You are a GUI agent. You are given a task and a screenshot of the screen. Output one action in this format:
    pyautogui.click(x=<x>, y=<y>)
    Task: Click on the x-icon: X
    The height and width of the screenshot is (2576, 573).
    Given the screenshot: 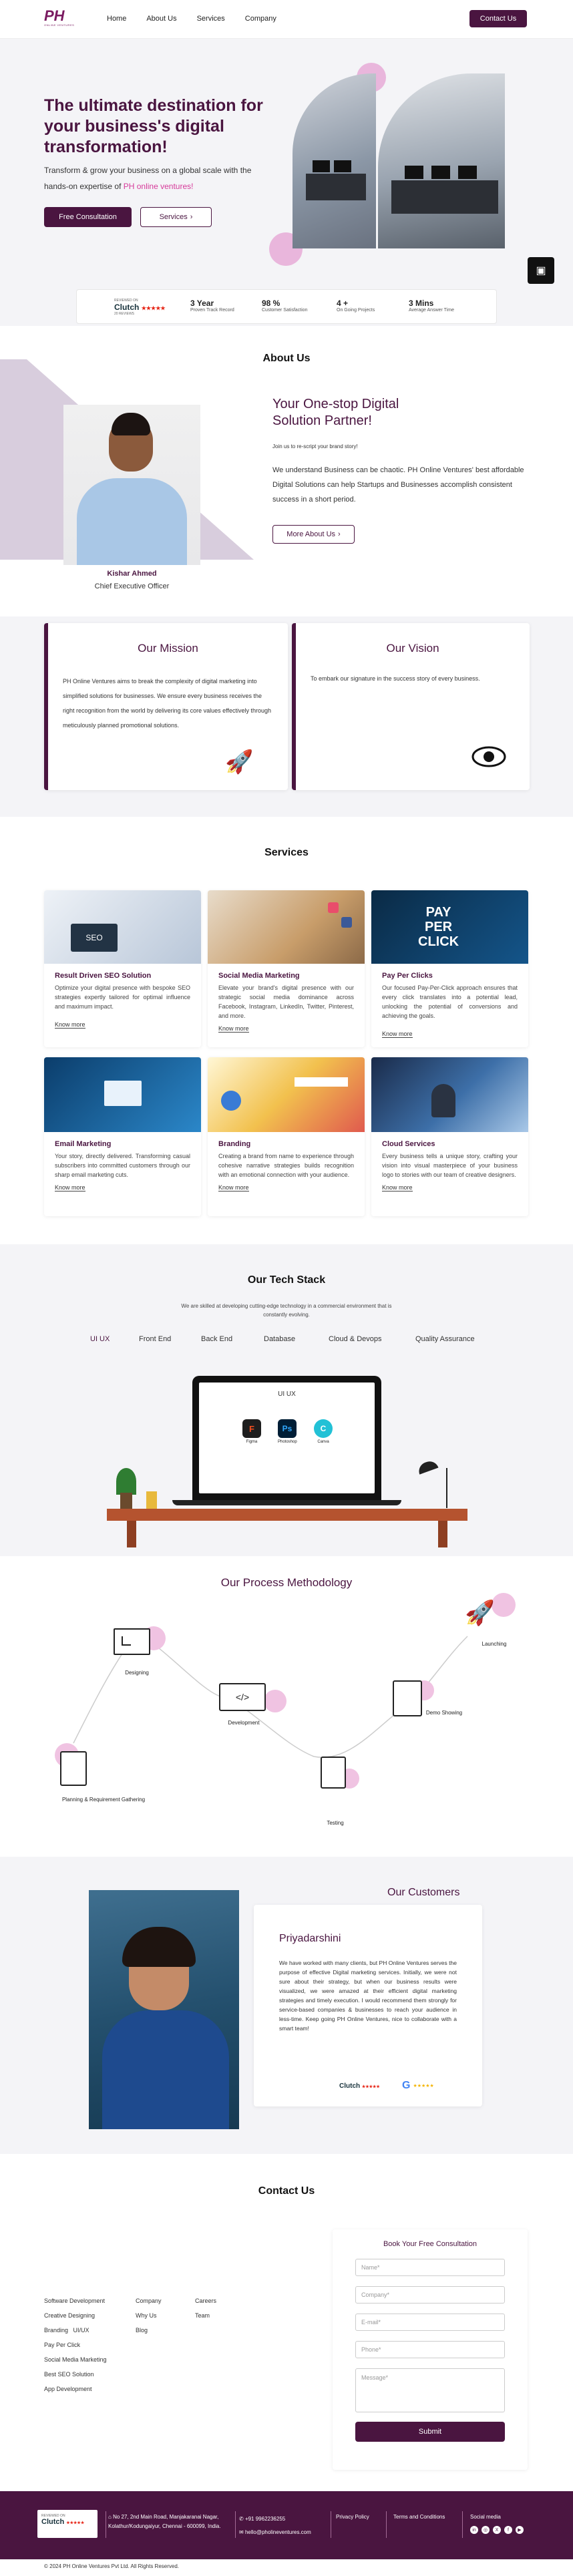 What is the action you would take?
    pyautogui.click(x=497, y=2530)
    